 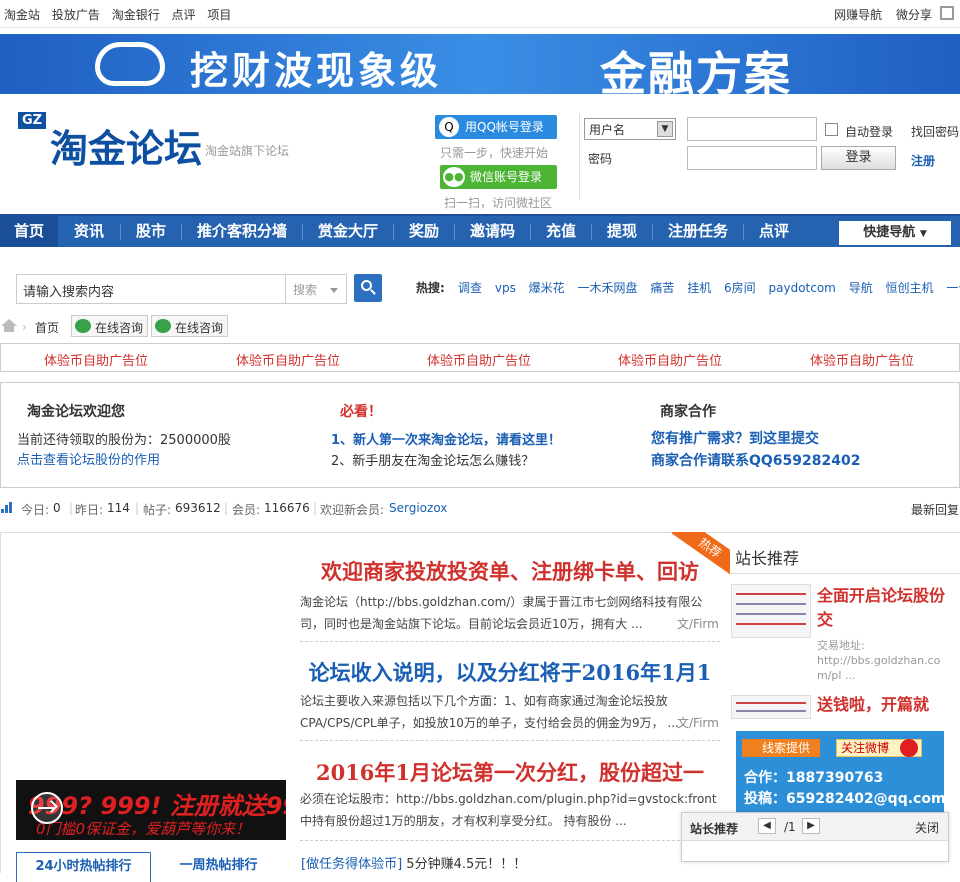 What do you see at coordinates (662, 288) in the screenshot?
I see `hot-term: 痛苦` at bounding box center [662, 288].